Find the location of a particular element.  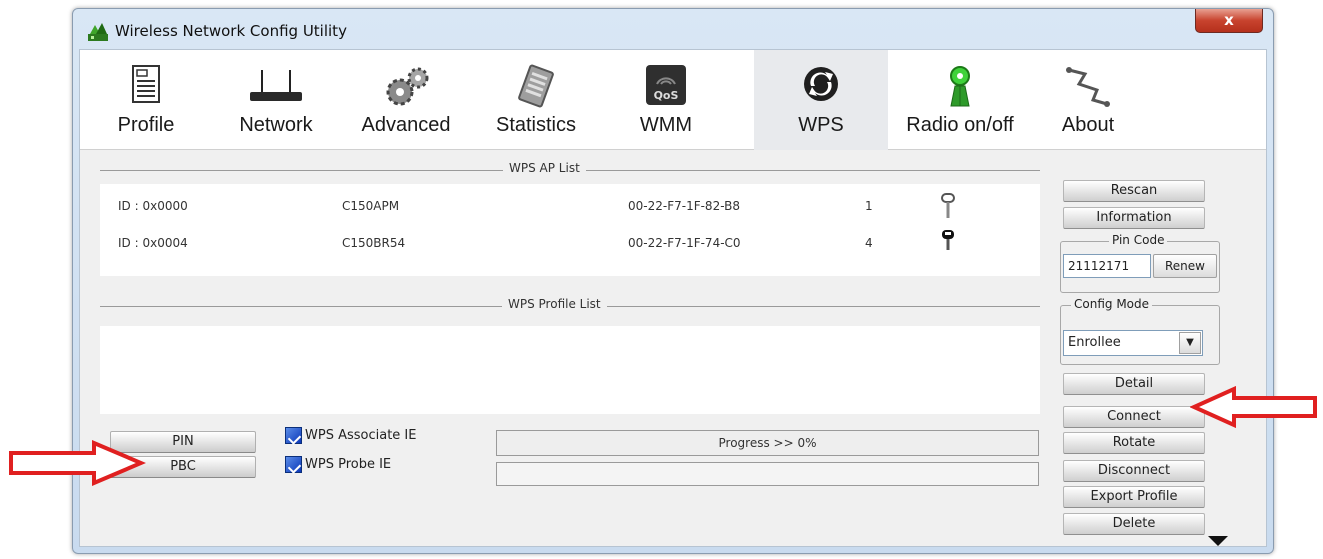

router-icon is located at coordinates (276, 85).